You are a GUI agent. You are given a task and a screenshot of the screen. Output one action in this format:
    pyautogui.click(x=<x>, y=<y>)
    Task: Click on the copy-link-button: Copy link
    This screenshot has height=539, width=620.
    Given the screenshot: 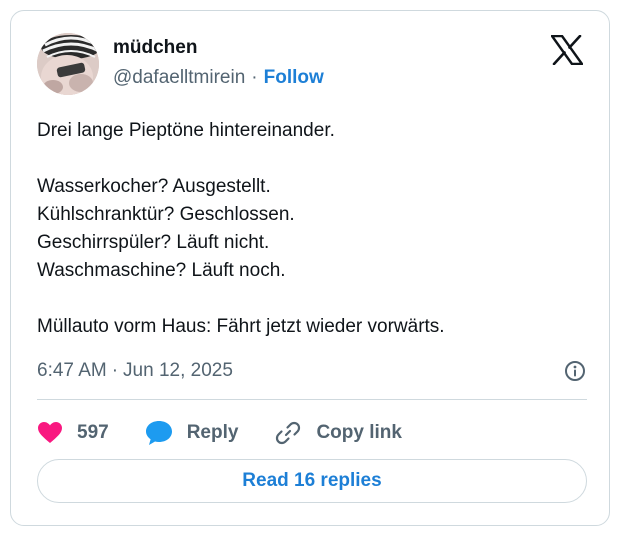 What is the action you would take?
    pyautogui.click(x=338, y=433)
    